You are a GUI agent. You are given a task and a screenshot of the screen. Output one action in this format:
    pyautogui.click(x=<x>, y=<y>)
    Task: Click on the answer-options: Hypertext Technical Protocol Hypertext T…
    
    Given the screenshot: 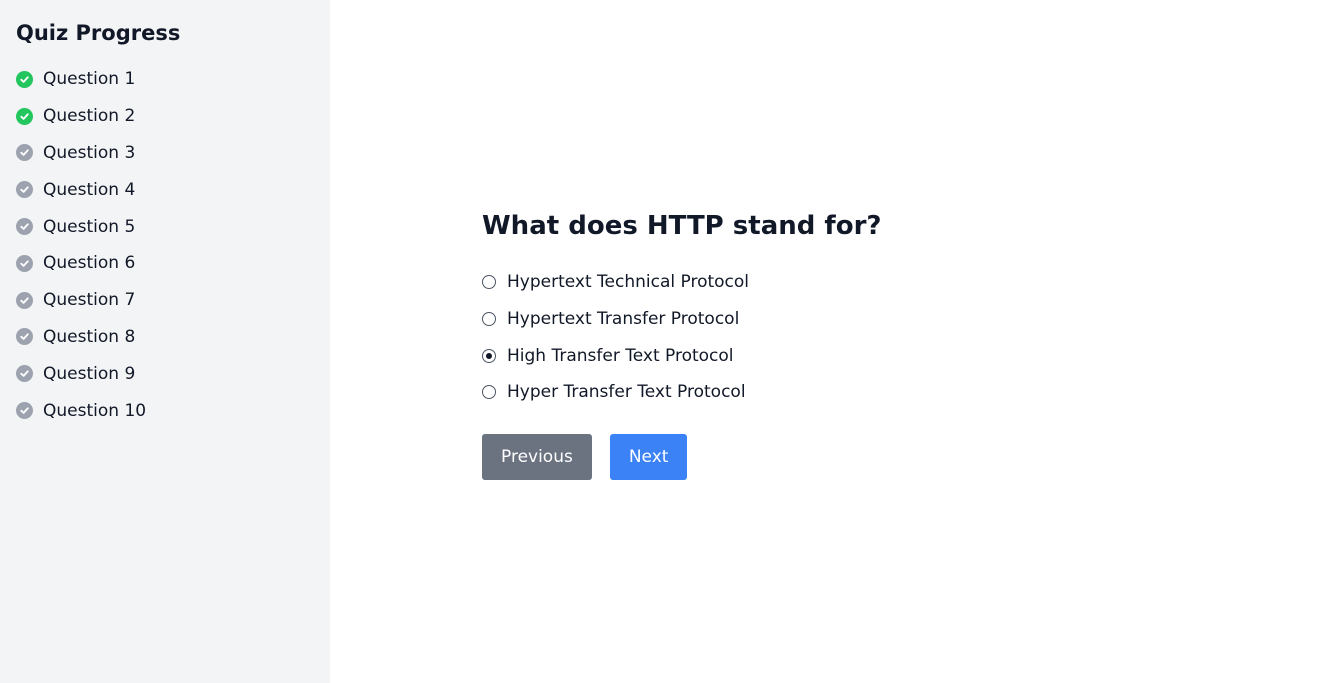 What is the action you would take?
    pyautogui.click(x=681, y=337)
    